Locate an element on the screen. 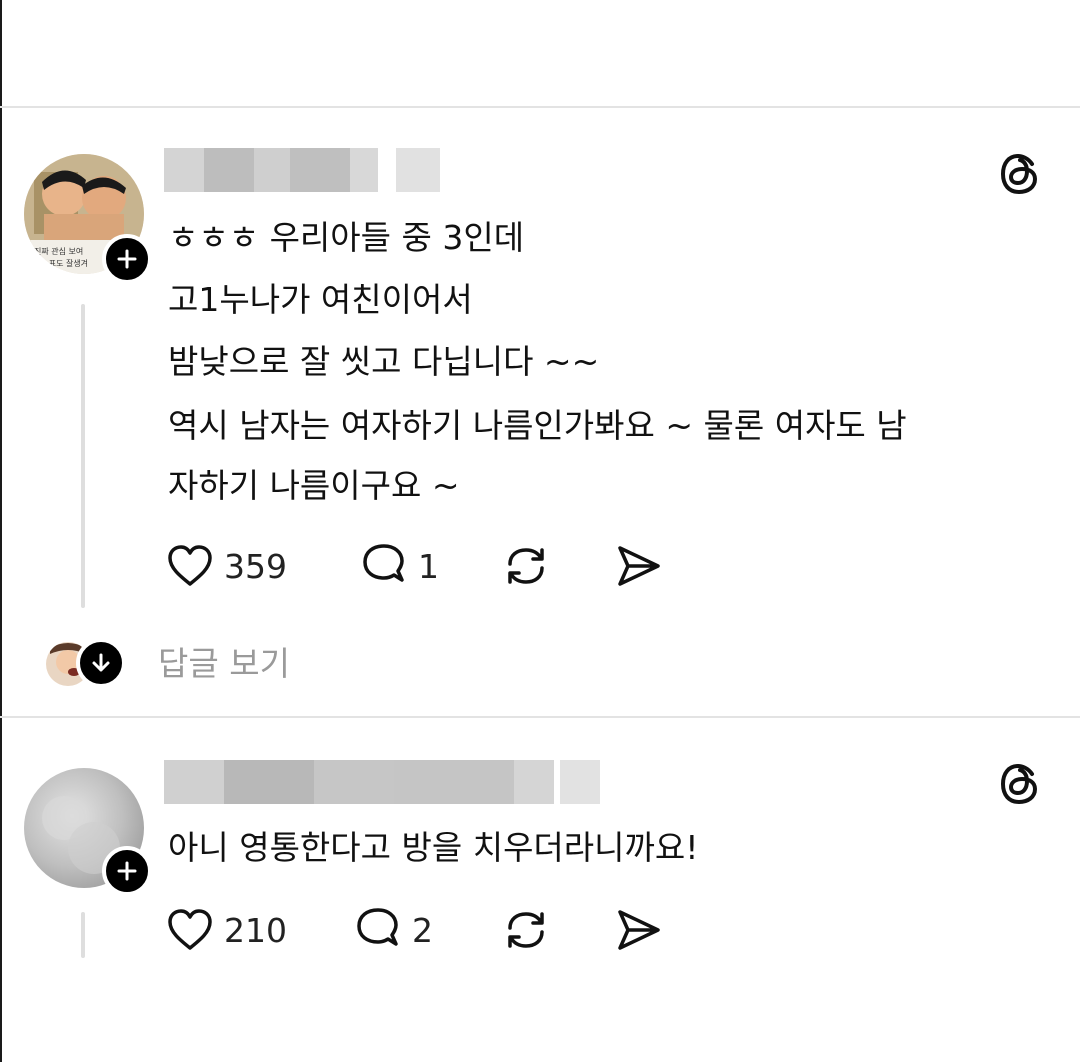  like-count: 359 is located at coordinates (255, 566).